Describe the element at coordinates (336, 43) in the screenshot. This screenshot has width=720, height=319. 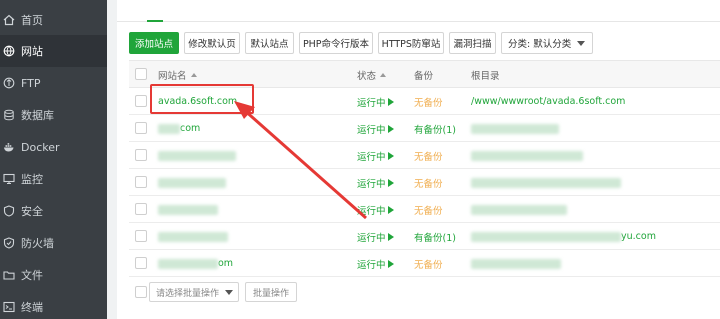
I see `php-cli-version-button: PHP命令行版本` at that location.